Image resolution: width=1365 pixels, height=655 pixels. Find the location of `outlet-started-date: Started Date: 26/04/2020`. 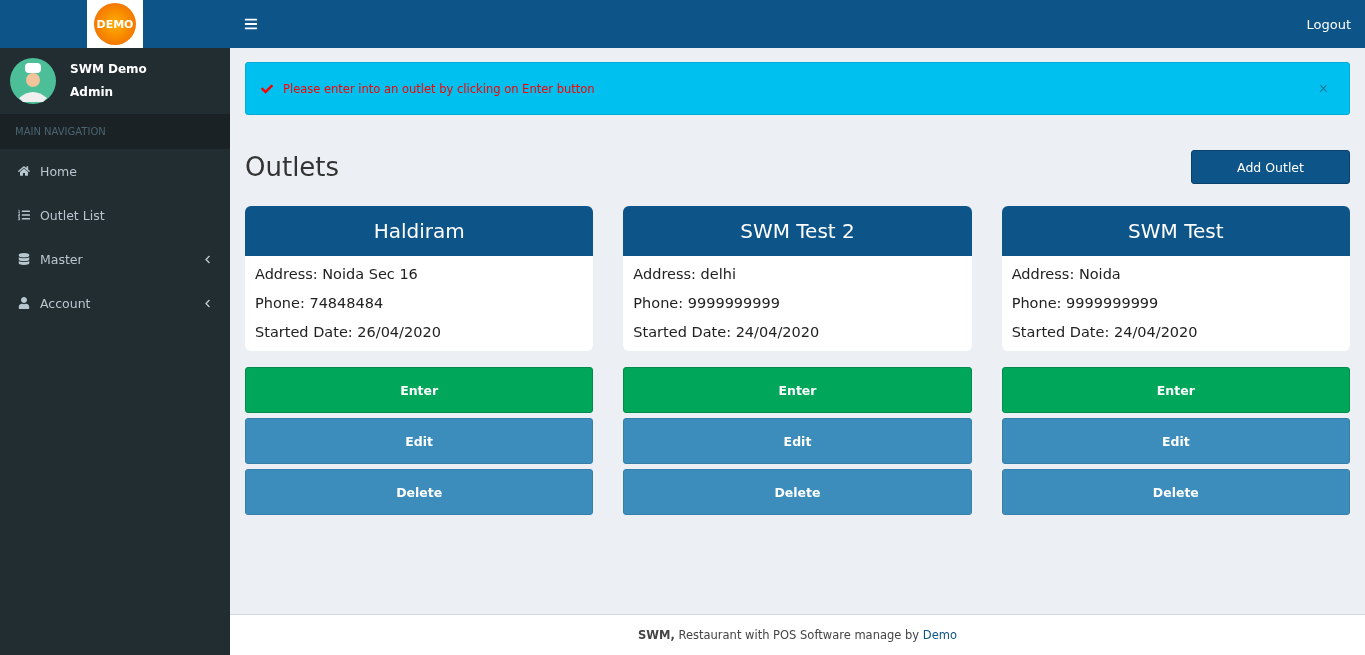

outlet-started-date: Started Date: 26/04/2020 is located at coordinates (348, 332).